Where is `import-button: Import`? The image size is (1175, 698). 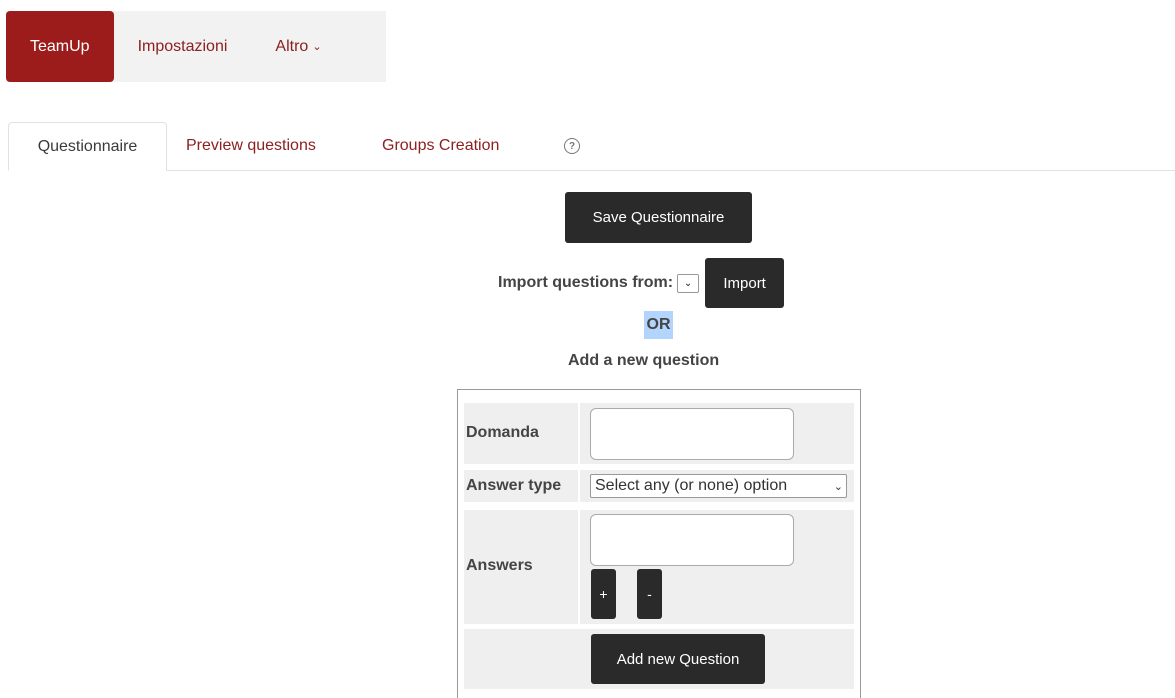 import-button: Import is located at coordinates (745, 283).